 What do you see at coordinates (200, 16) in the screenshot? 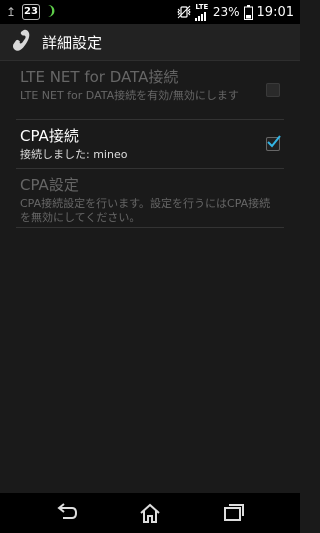
I see `signal-icon` at bounding box center [200, 16].